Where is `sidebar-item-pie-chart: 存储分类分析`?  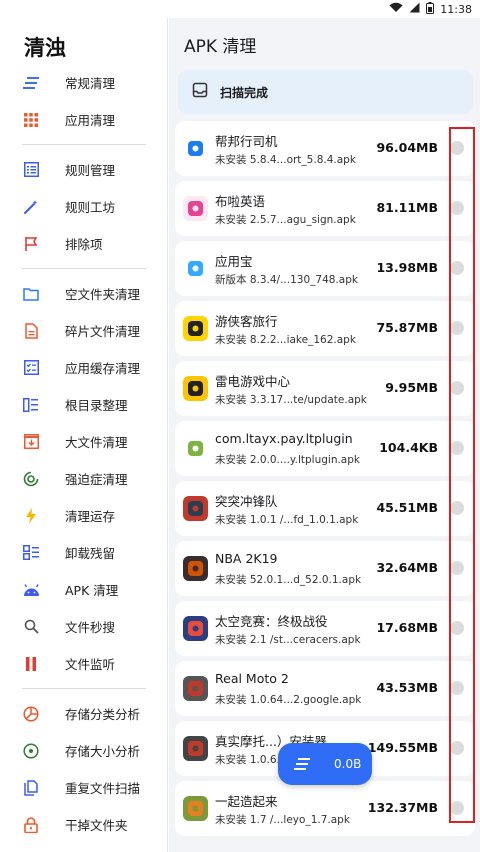
sidebar-item-pie-chart: 存储分类分析 is located at coordinates (83, 713).